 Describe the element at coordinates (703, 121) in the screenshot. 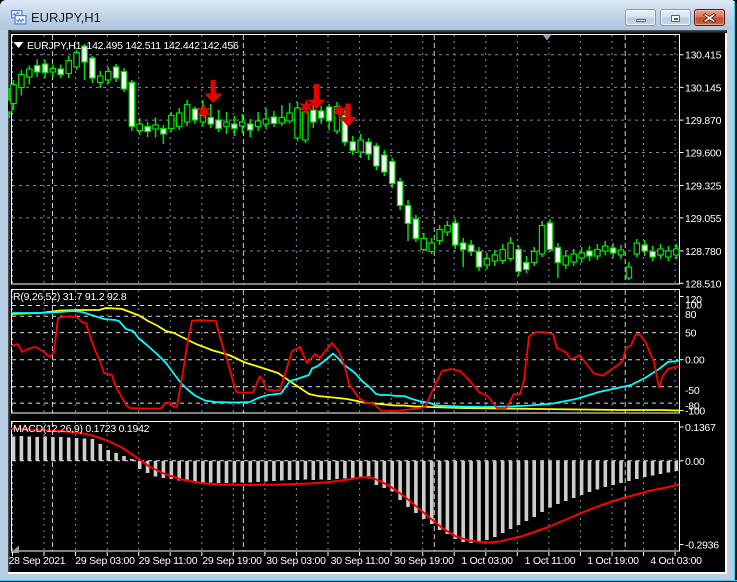

I see `svg-text: 129.870` at that location.